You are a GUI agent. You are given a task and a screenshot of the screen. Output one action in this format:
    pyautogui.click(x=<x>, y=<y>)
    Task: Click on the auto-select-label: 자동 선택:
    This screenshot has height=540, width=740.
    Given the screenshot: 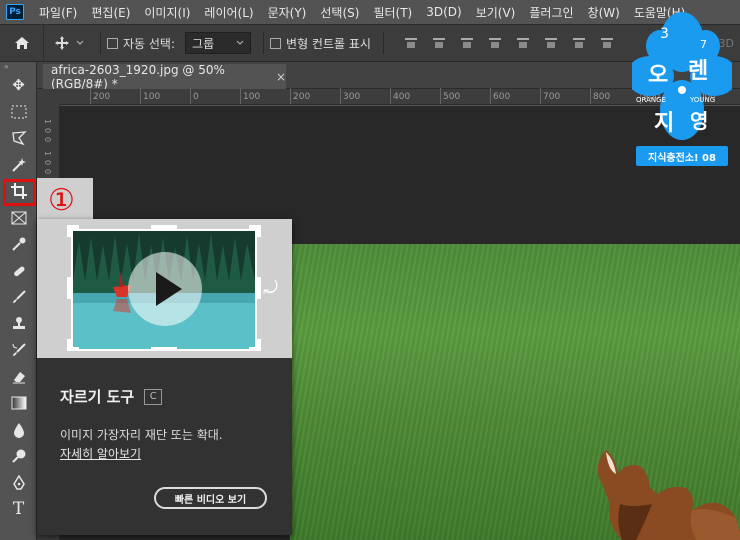 What is the action you would take?
    pyautogui.click(x=149, y=43)
    